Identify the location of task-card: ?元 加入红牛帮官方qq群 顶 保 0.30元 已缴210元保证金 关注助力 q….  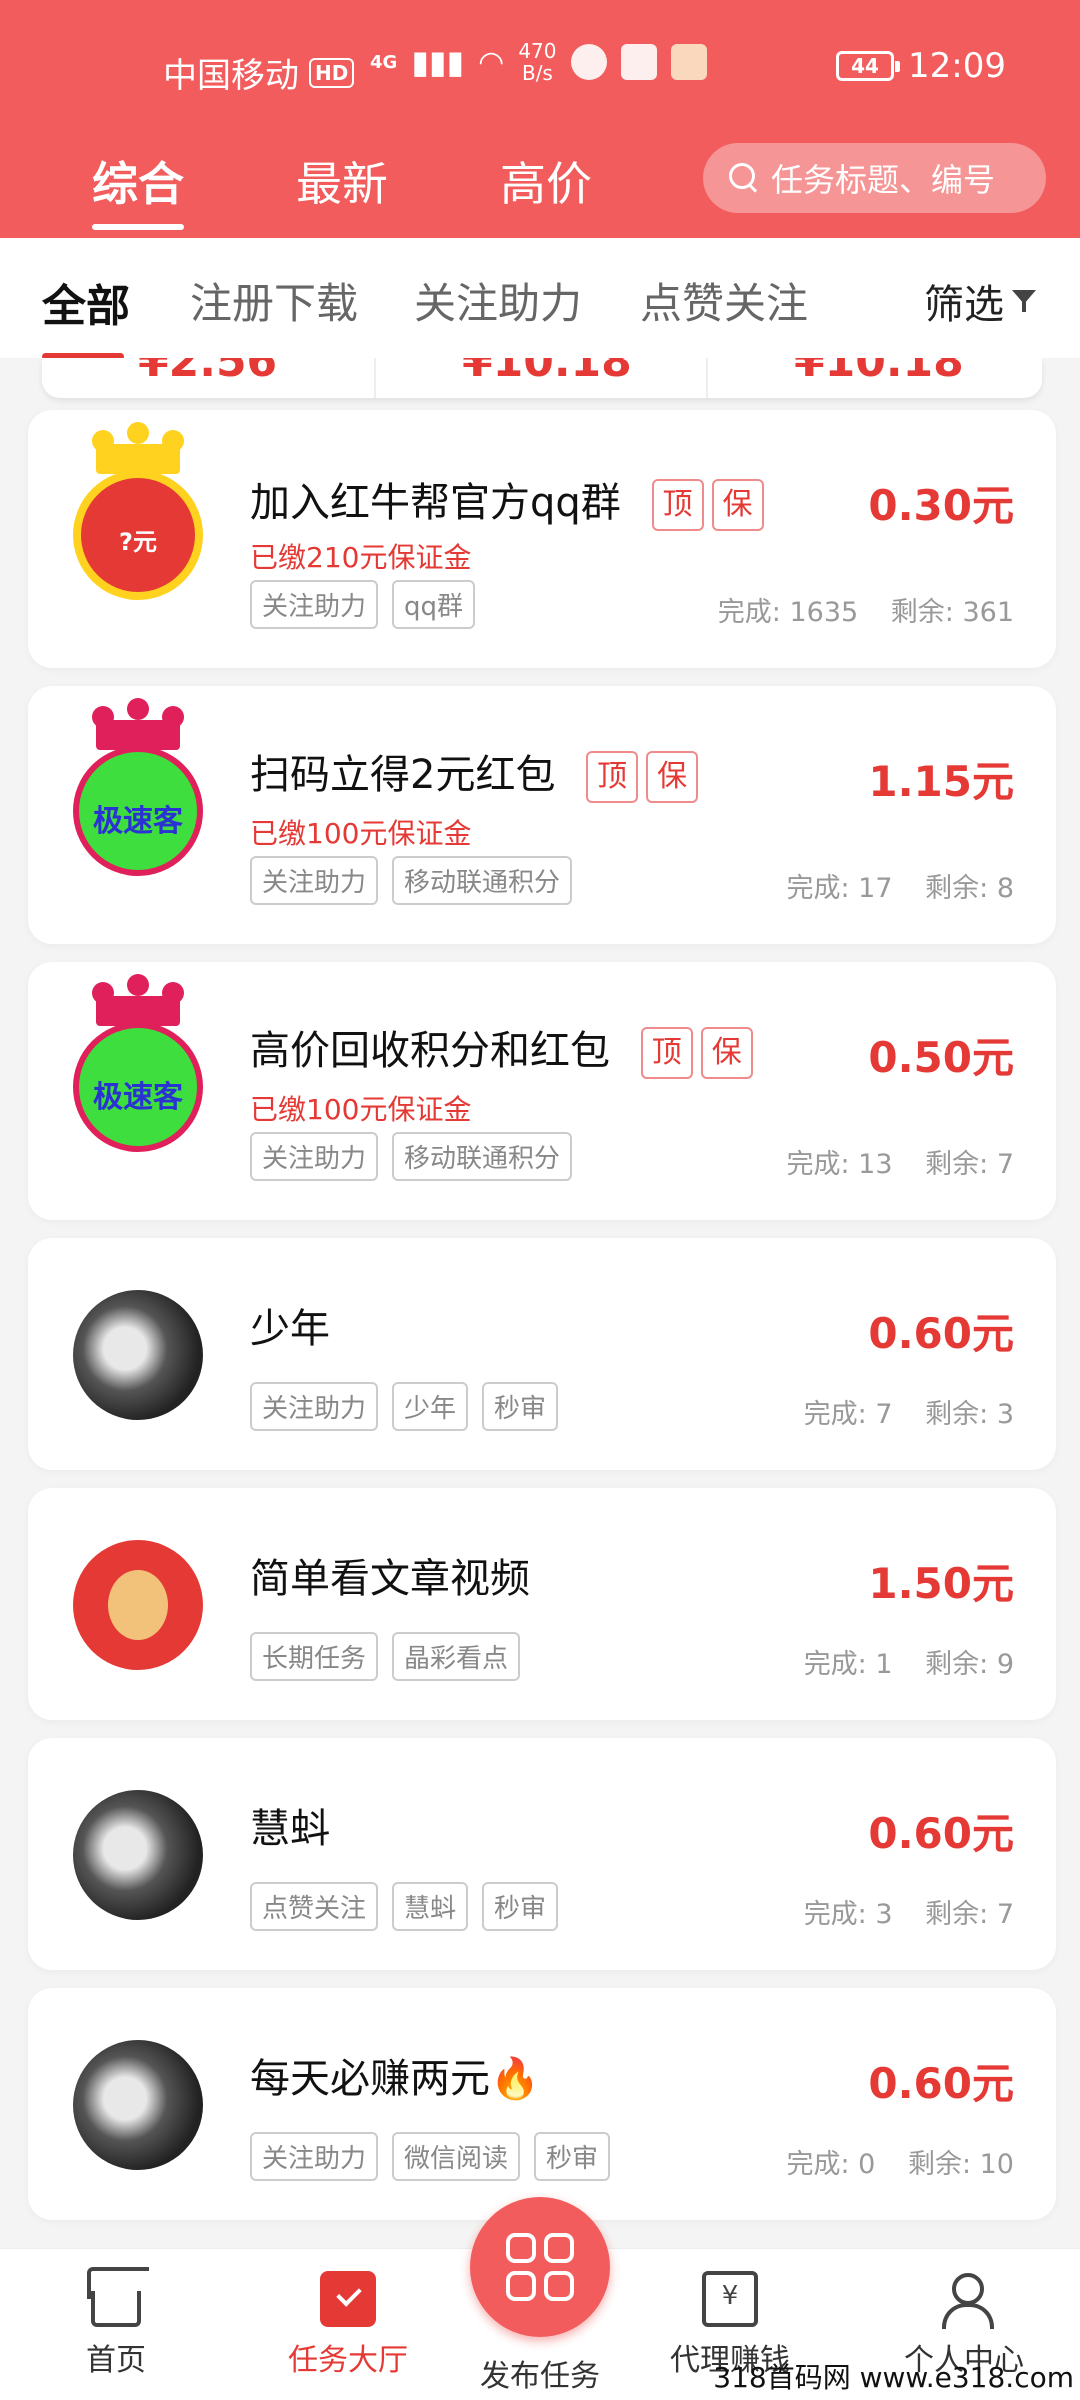
(542, 539).